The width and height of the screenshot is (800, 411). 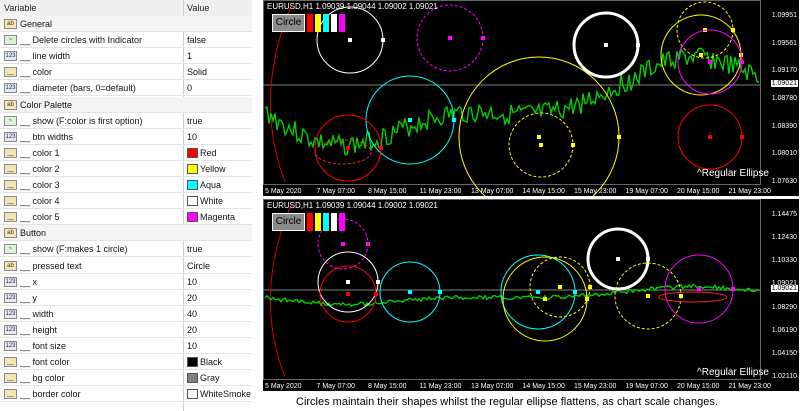 I want to click on property-row: 123 __ y 20, so click(x=126, y=298).